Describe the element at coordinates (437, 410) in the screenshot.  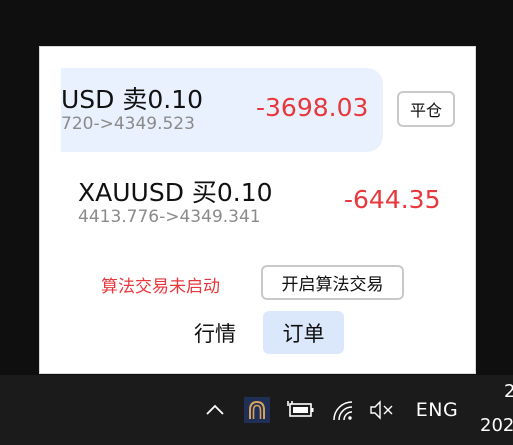
I see `language-indicator: ENG` at that location.